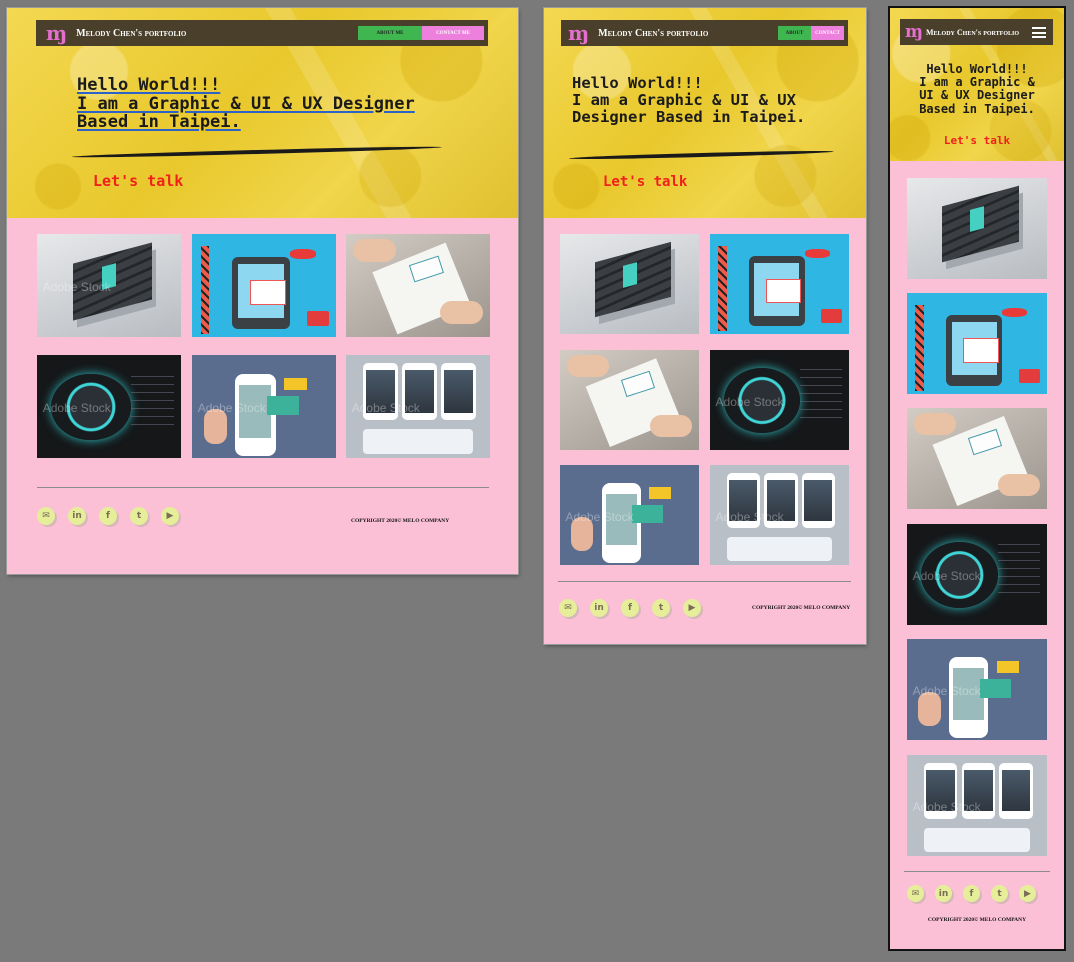 Image resolution: width=1074 pixels, height=962 pixels. I want to click on navbar: ɱ Melody Chen's portfolio ABOUT CONTACT, so click(704, 33).